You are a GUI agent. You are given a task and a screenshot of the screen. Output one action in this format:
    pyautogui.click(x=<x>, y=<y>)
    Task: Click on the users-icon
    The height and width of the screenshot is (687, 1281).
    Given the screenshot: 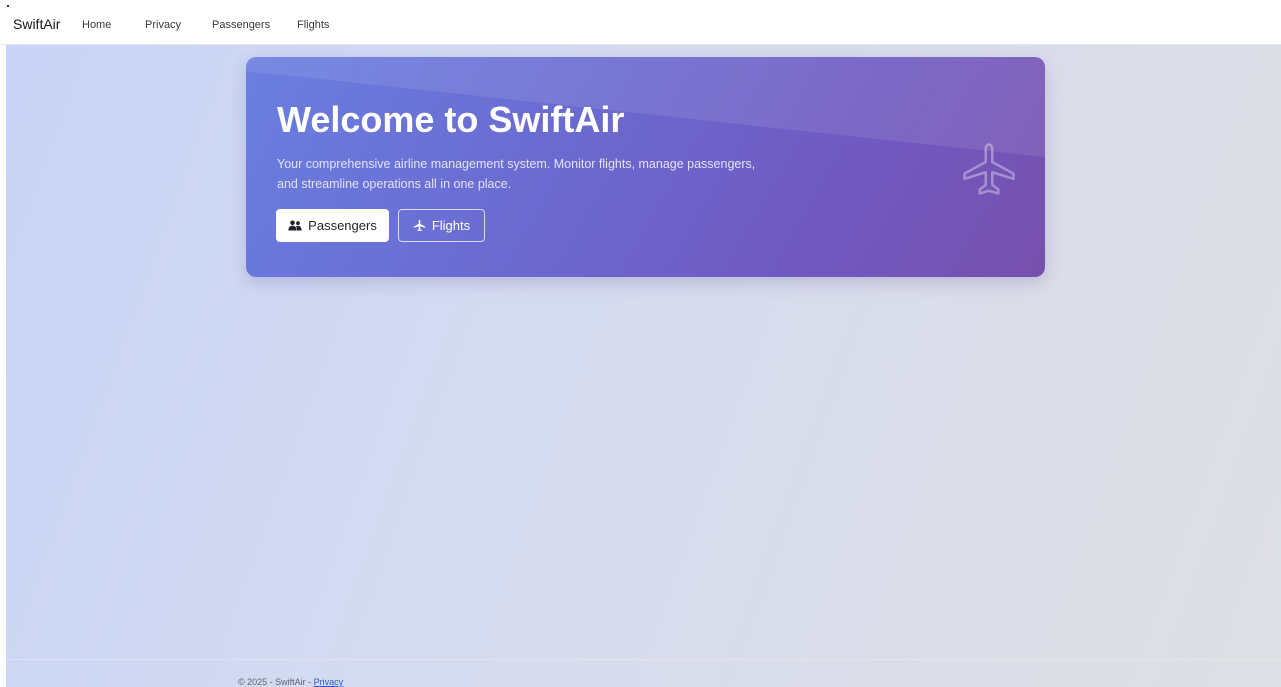 What is the action you would take?
    pyautogui.click(x=295, y=225)
    